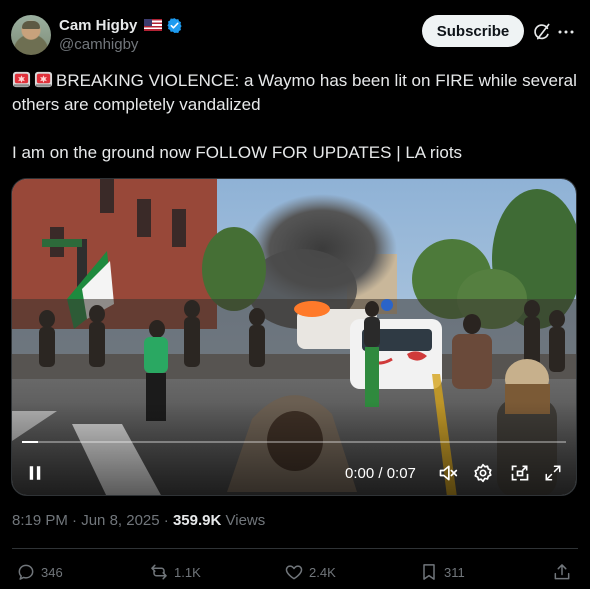 The image size is (590, 589). Describe the element at coordinates (454, 572) in the screenshot. I see `bookmark-count: 311` at that location.